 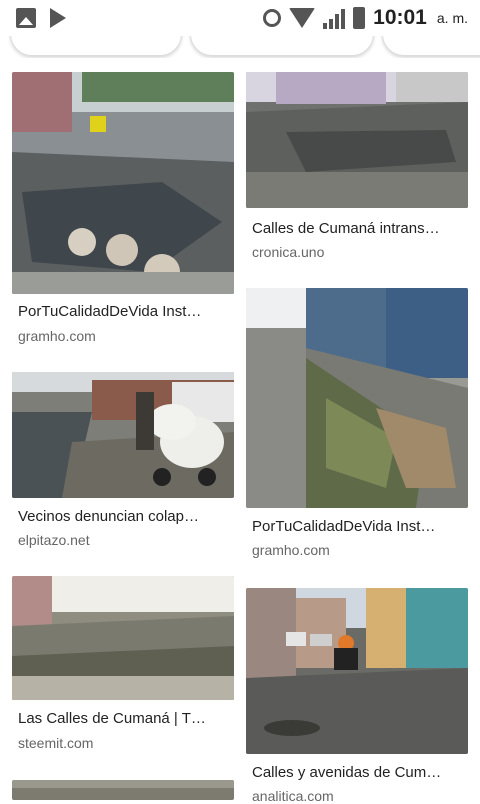 What do you see at coordinates (240, 18) in the screenshot?
I see `status-bar: 10:01 a. m.` at bounding box center [240, 18].